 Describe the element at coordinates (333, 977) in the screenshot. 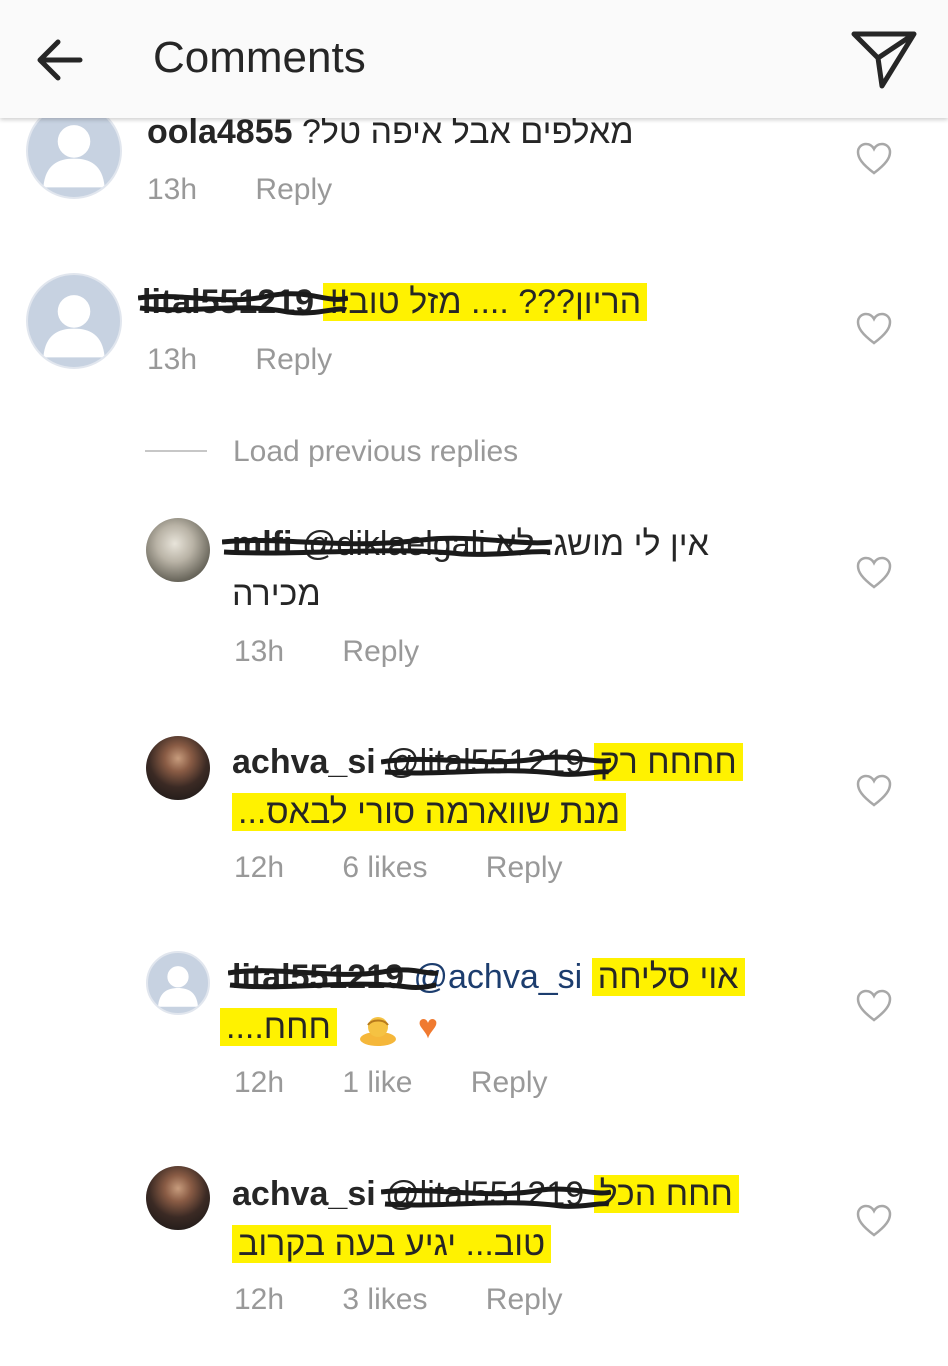

I see `reply-username: lital551219` at that location.